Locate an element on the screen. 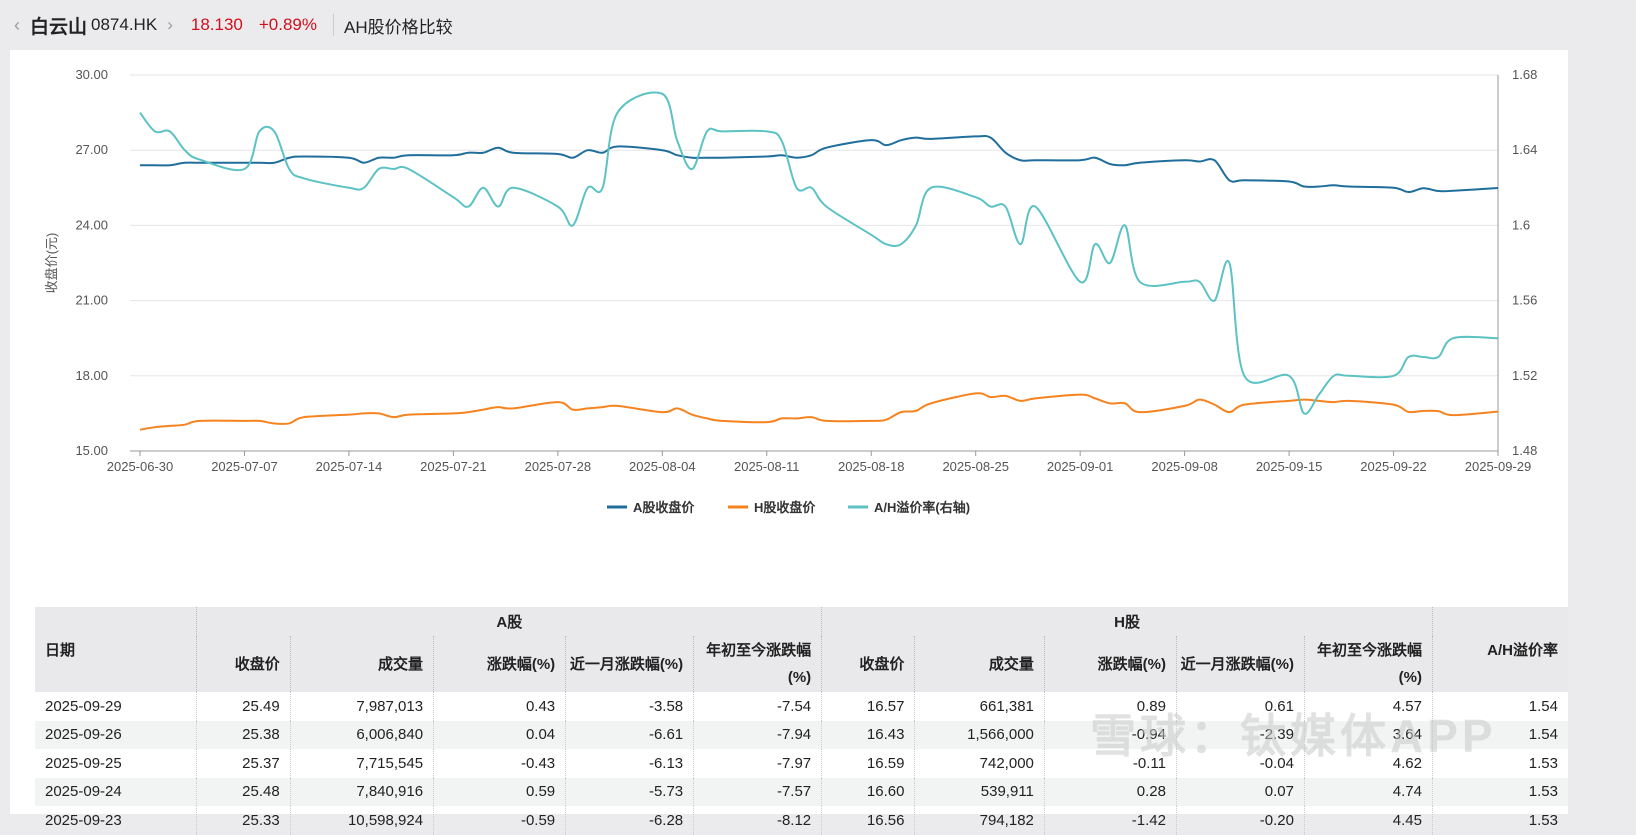 The width and height of the screenshot is (1636, 835). table-cell: 0.61 is located at coordinates (1240, 706).